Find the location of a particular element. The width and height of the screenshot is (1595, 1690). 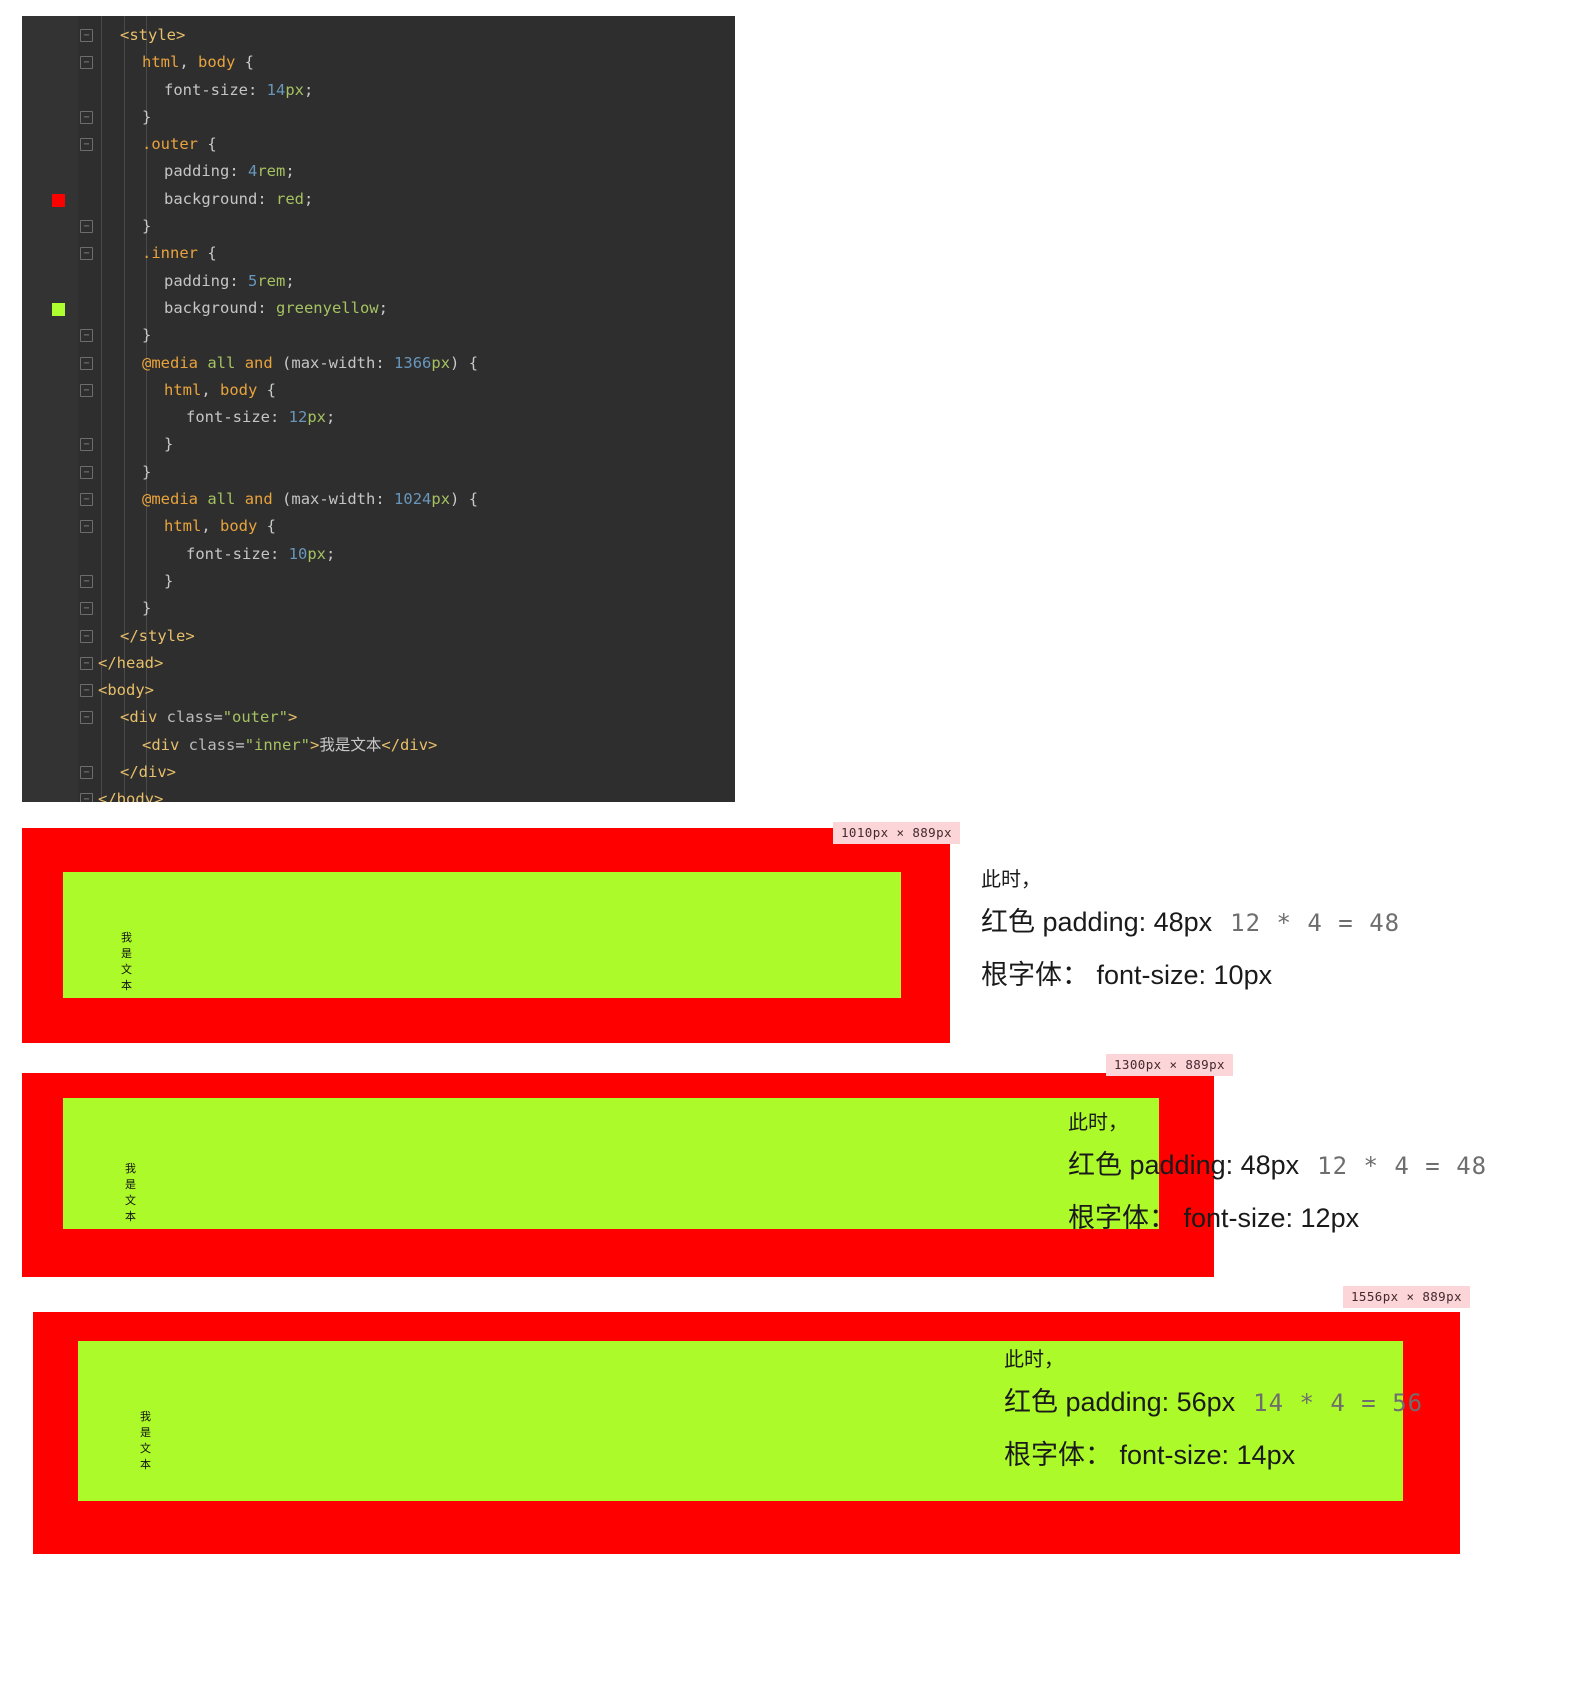

code-line: − <body> is located at coordinates (378, 690).